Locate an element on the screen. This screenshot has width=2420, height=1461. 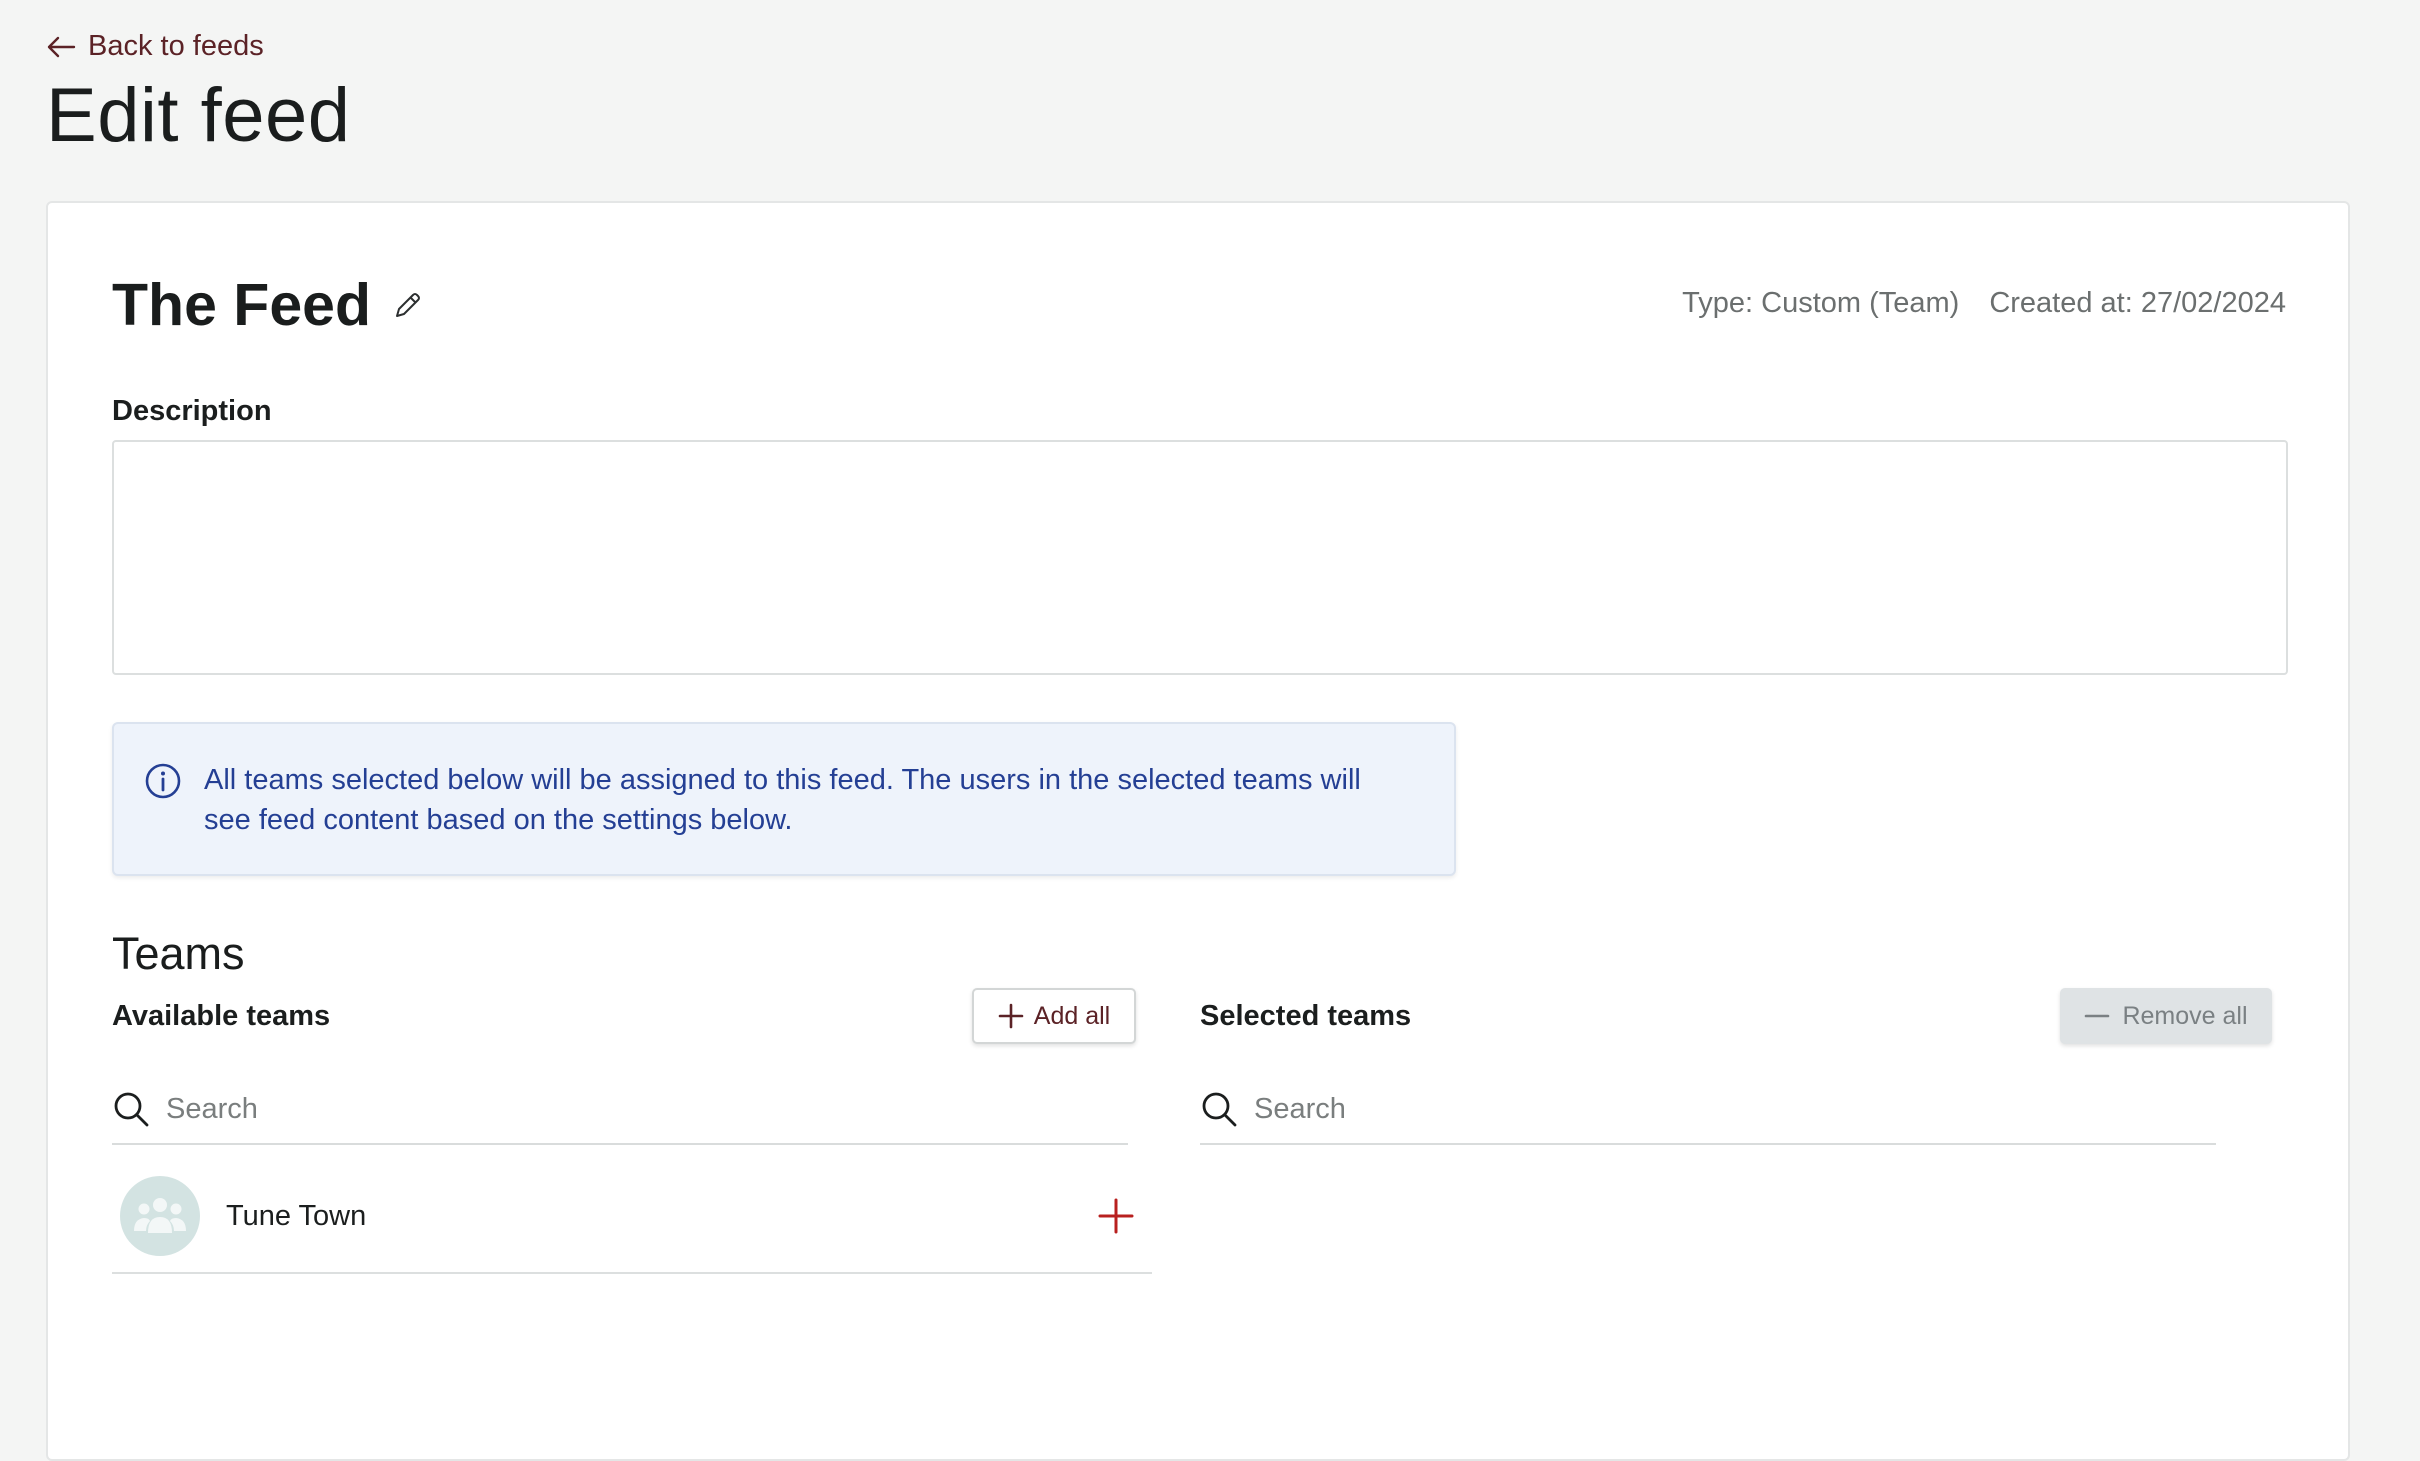
add-all-button: Add all is located at coordinates (1054, 1016).